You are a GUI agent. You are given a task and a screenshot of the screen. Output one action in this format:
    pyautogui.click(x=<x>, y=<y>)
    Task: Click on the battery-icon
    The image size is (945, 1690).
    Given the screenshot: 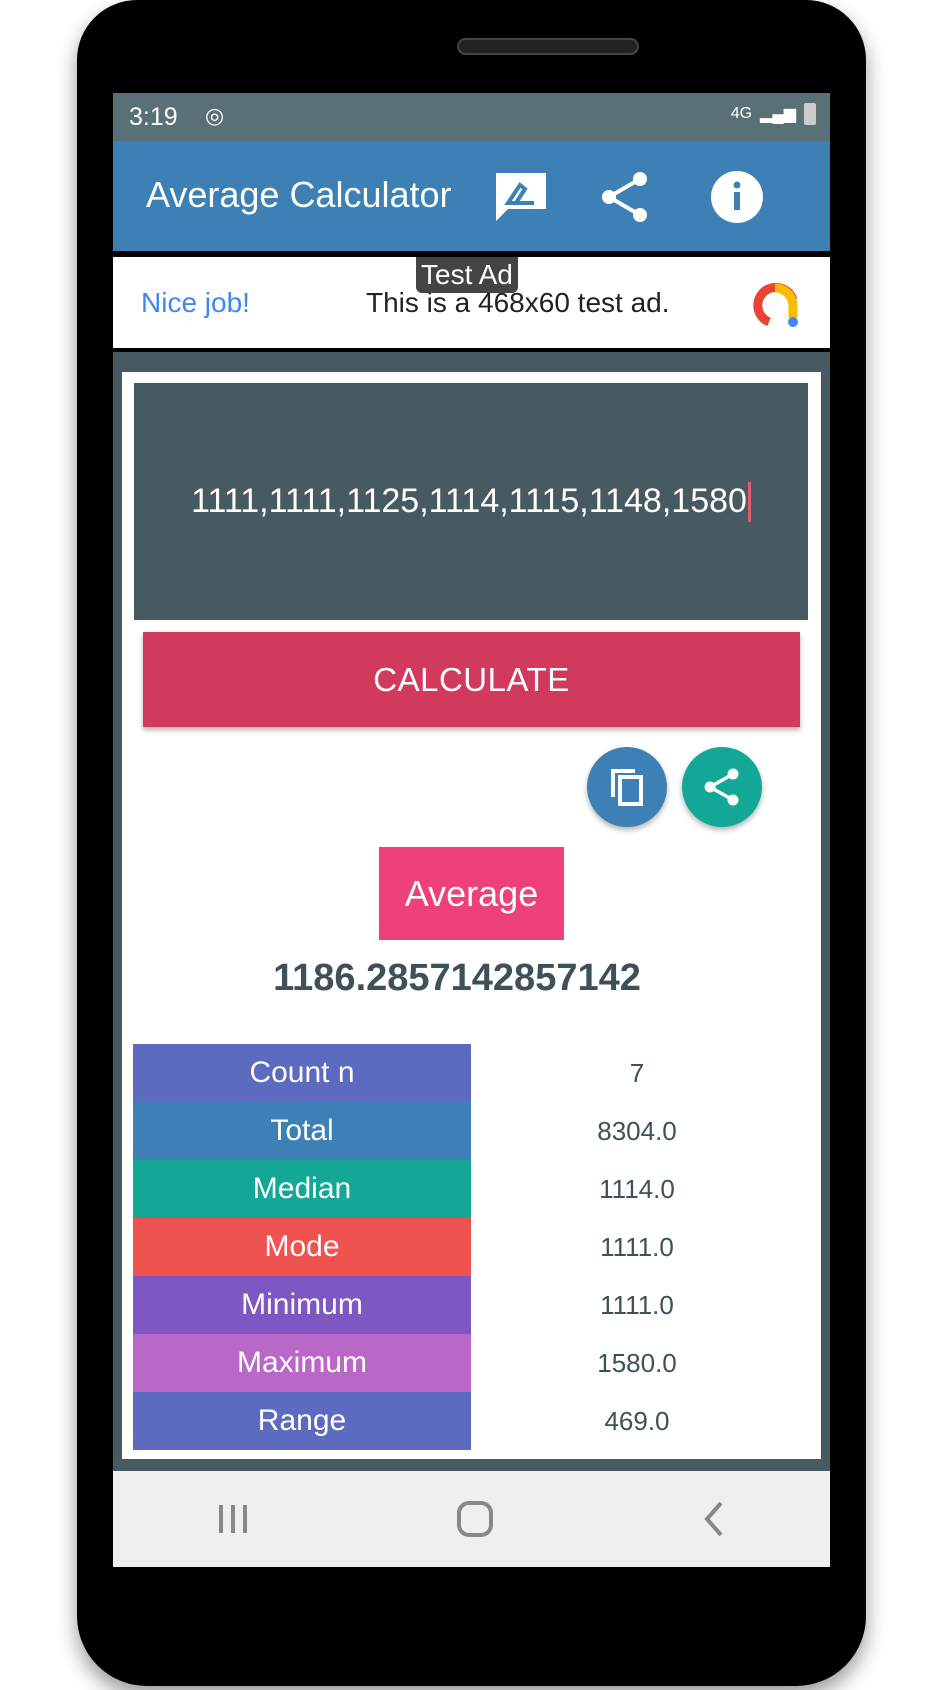 What is the action you would take?
    pyautogui.click(x=810, y=114)
    